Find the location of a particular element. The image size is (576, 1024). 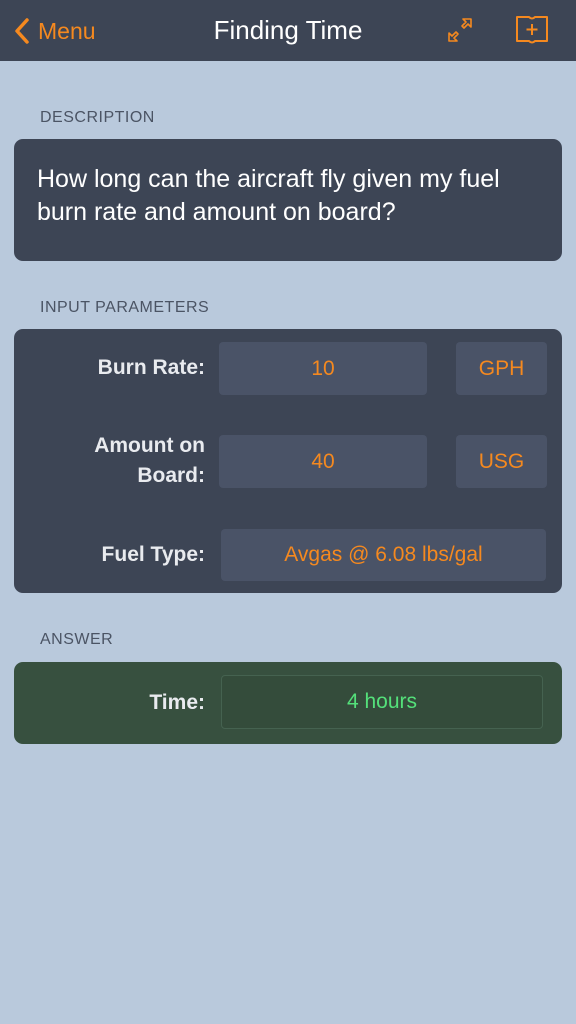

nav-bar: Menu Finding Time is located at coordinates (288, 30).